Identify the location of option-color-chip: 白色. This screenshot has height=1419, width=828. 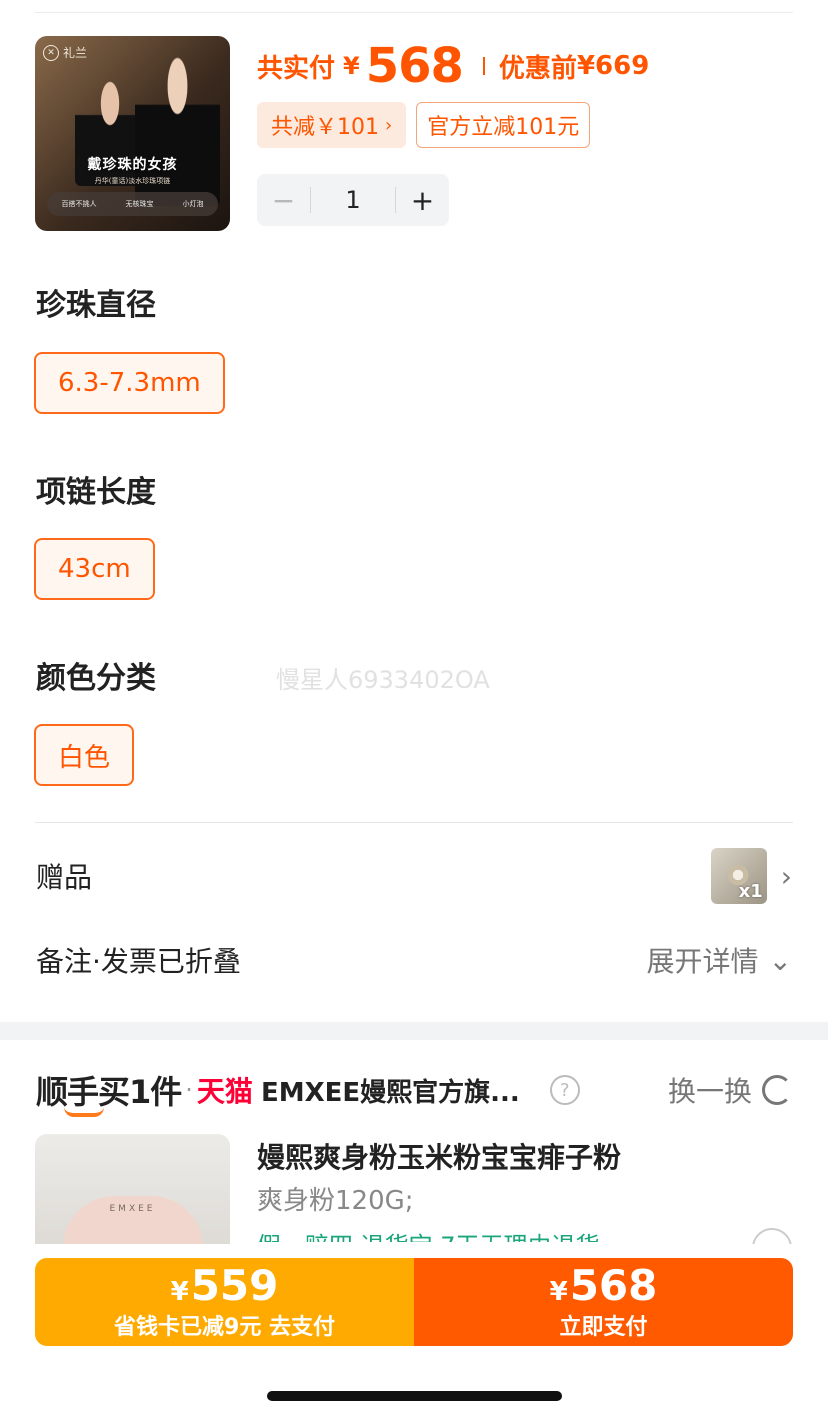
(84, 755).